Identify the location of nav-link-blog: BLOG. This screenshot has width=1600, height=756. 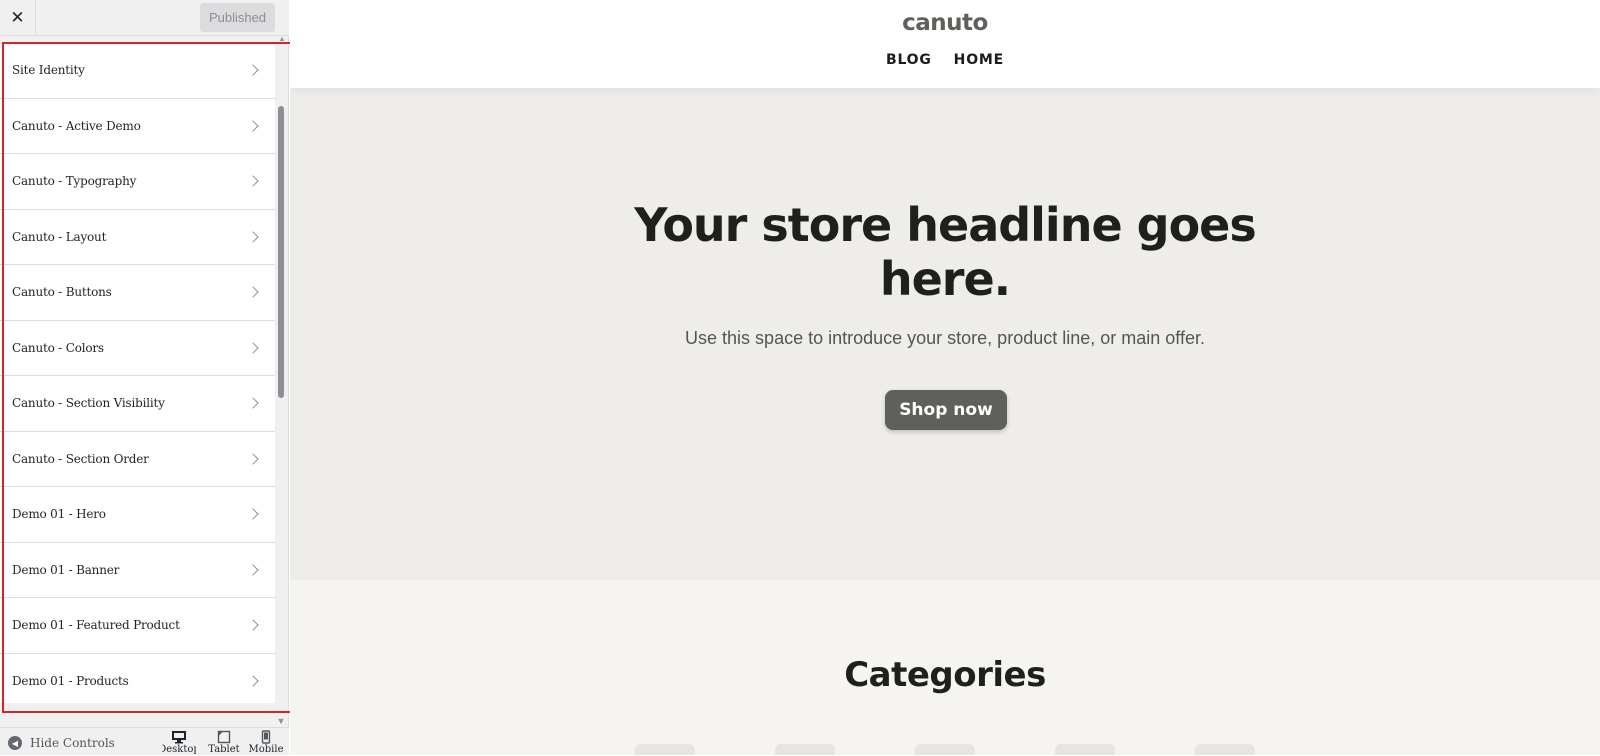
(909, 60).